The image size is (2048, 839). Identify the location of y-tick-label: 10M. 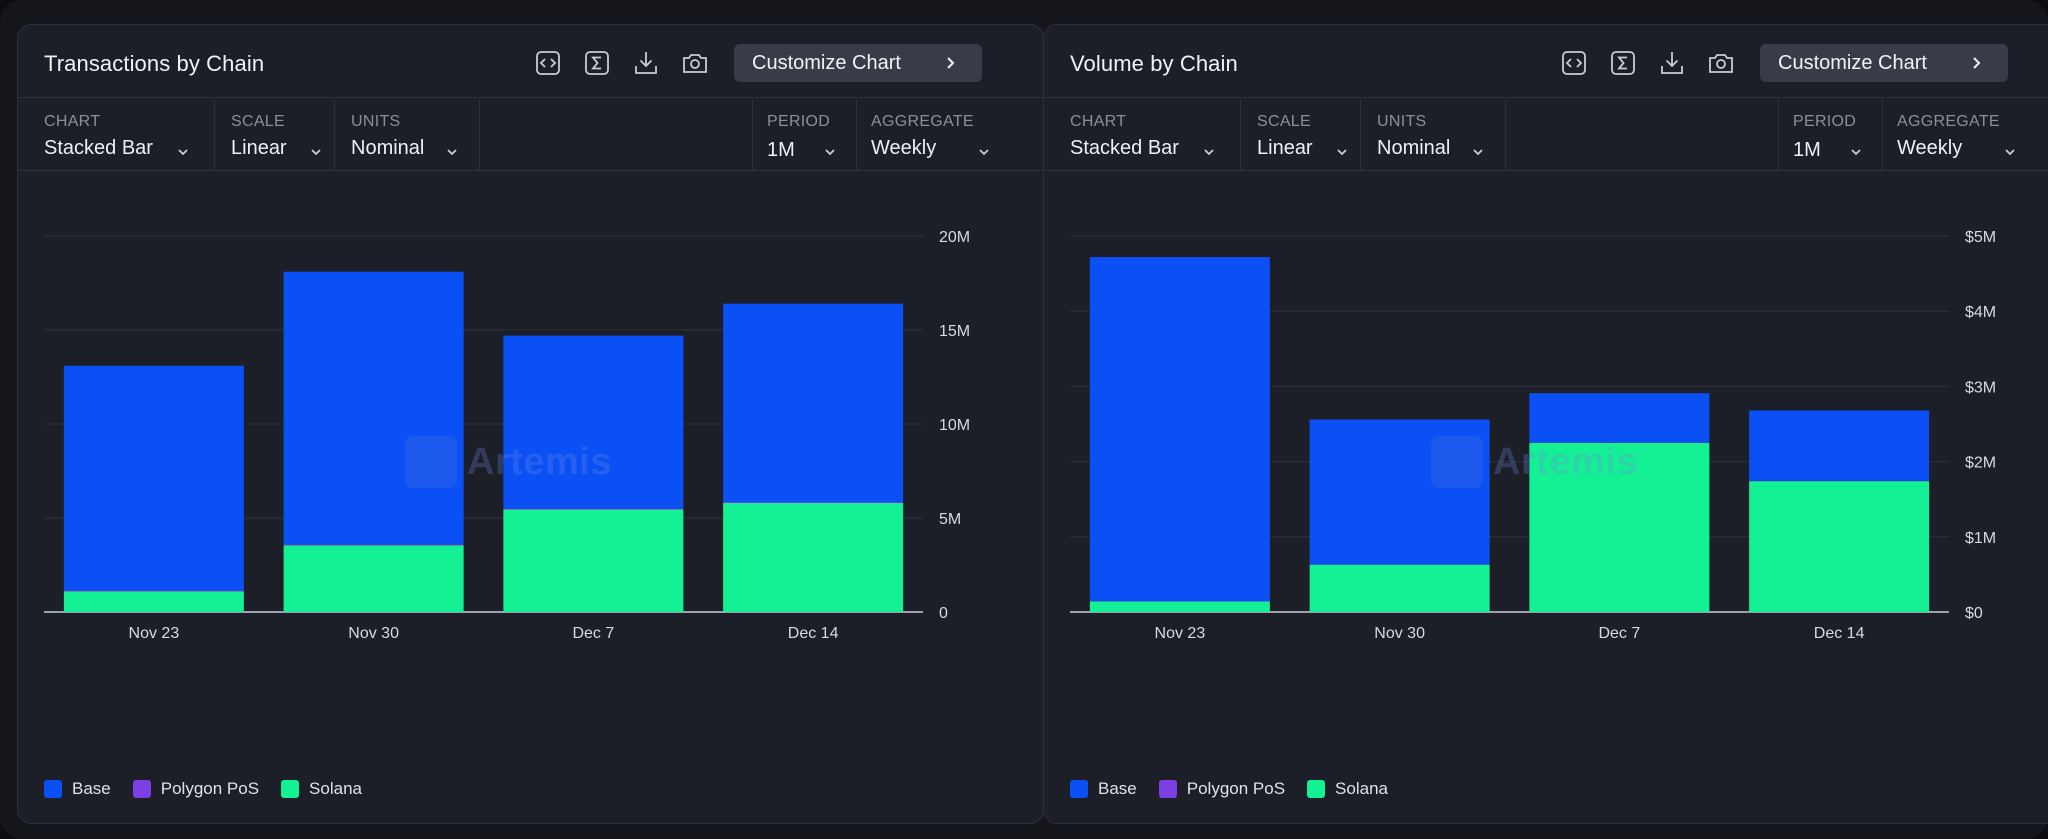
(954, 425).